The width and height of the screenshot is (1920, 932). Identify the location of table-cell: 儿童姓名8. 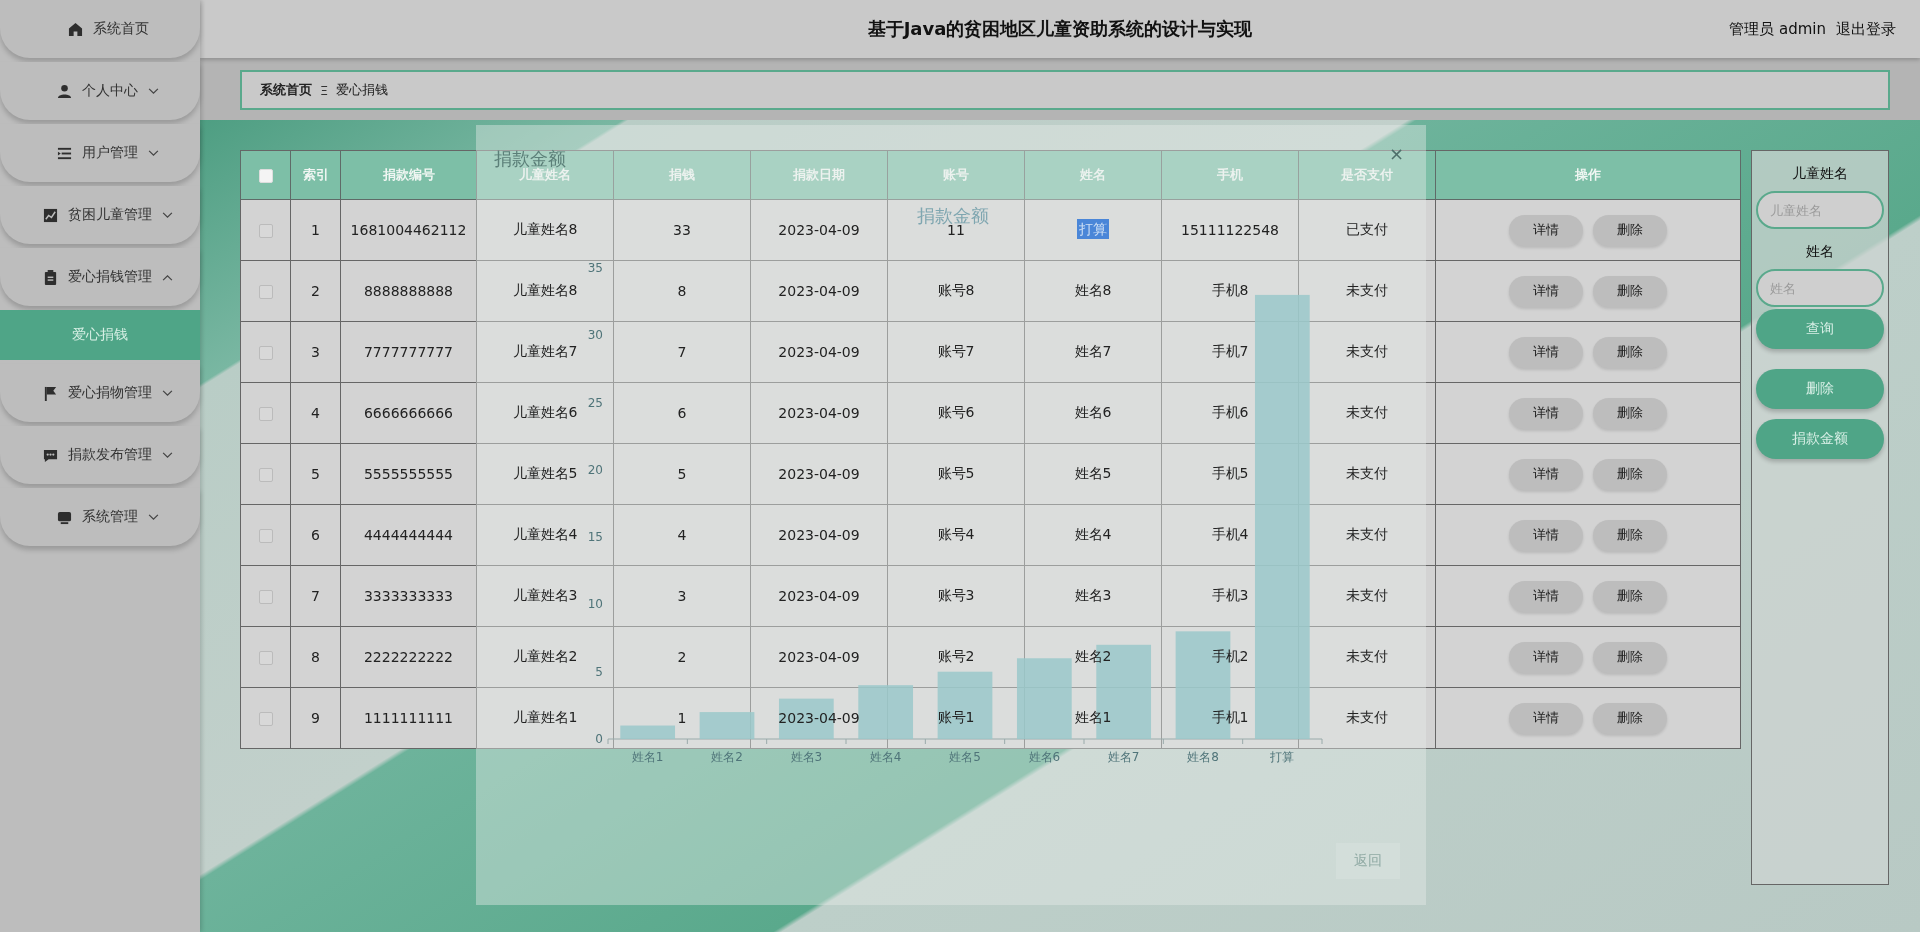
(545, 230).